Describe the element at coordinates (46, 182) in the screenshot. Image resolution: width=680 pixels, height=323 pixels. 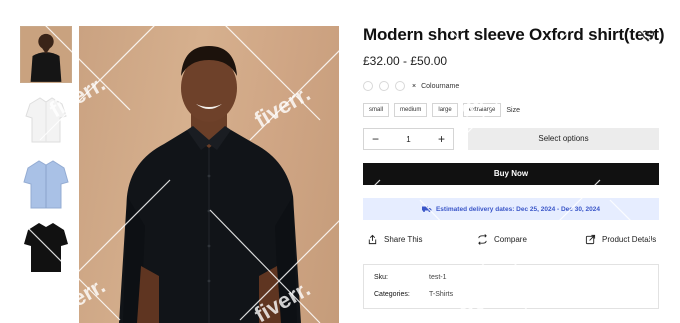
I see `thumbnail-light-blue-shirt` at that location.